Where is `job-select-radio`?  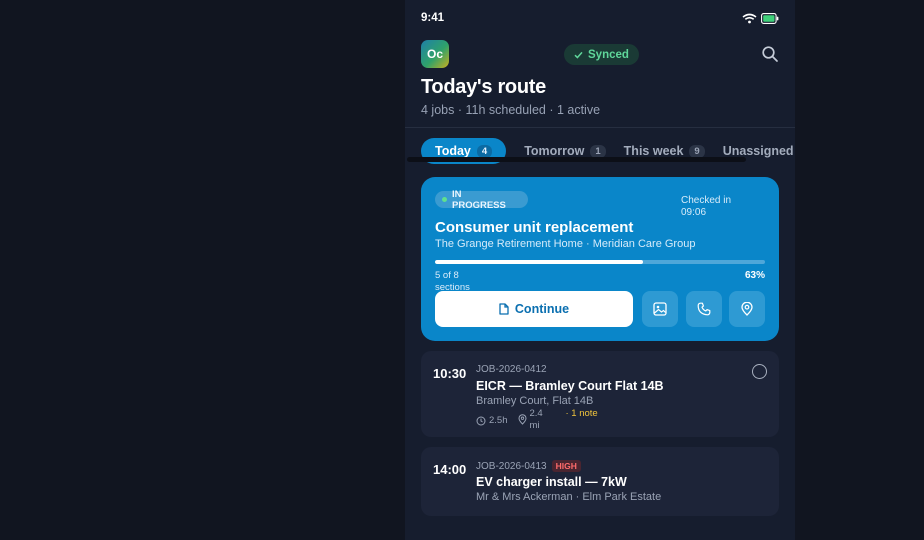
job-select-radio is located at coordinates (759, 371).